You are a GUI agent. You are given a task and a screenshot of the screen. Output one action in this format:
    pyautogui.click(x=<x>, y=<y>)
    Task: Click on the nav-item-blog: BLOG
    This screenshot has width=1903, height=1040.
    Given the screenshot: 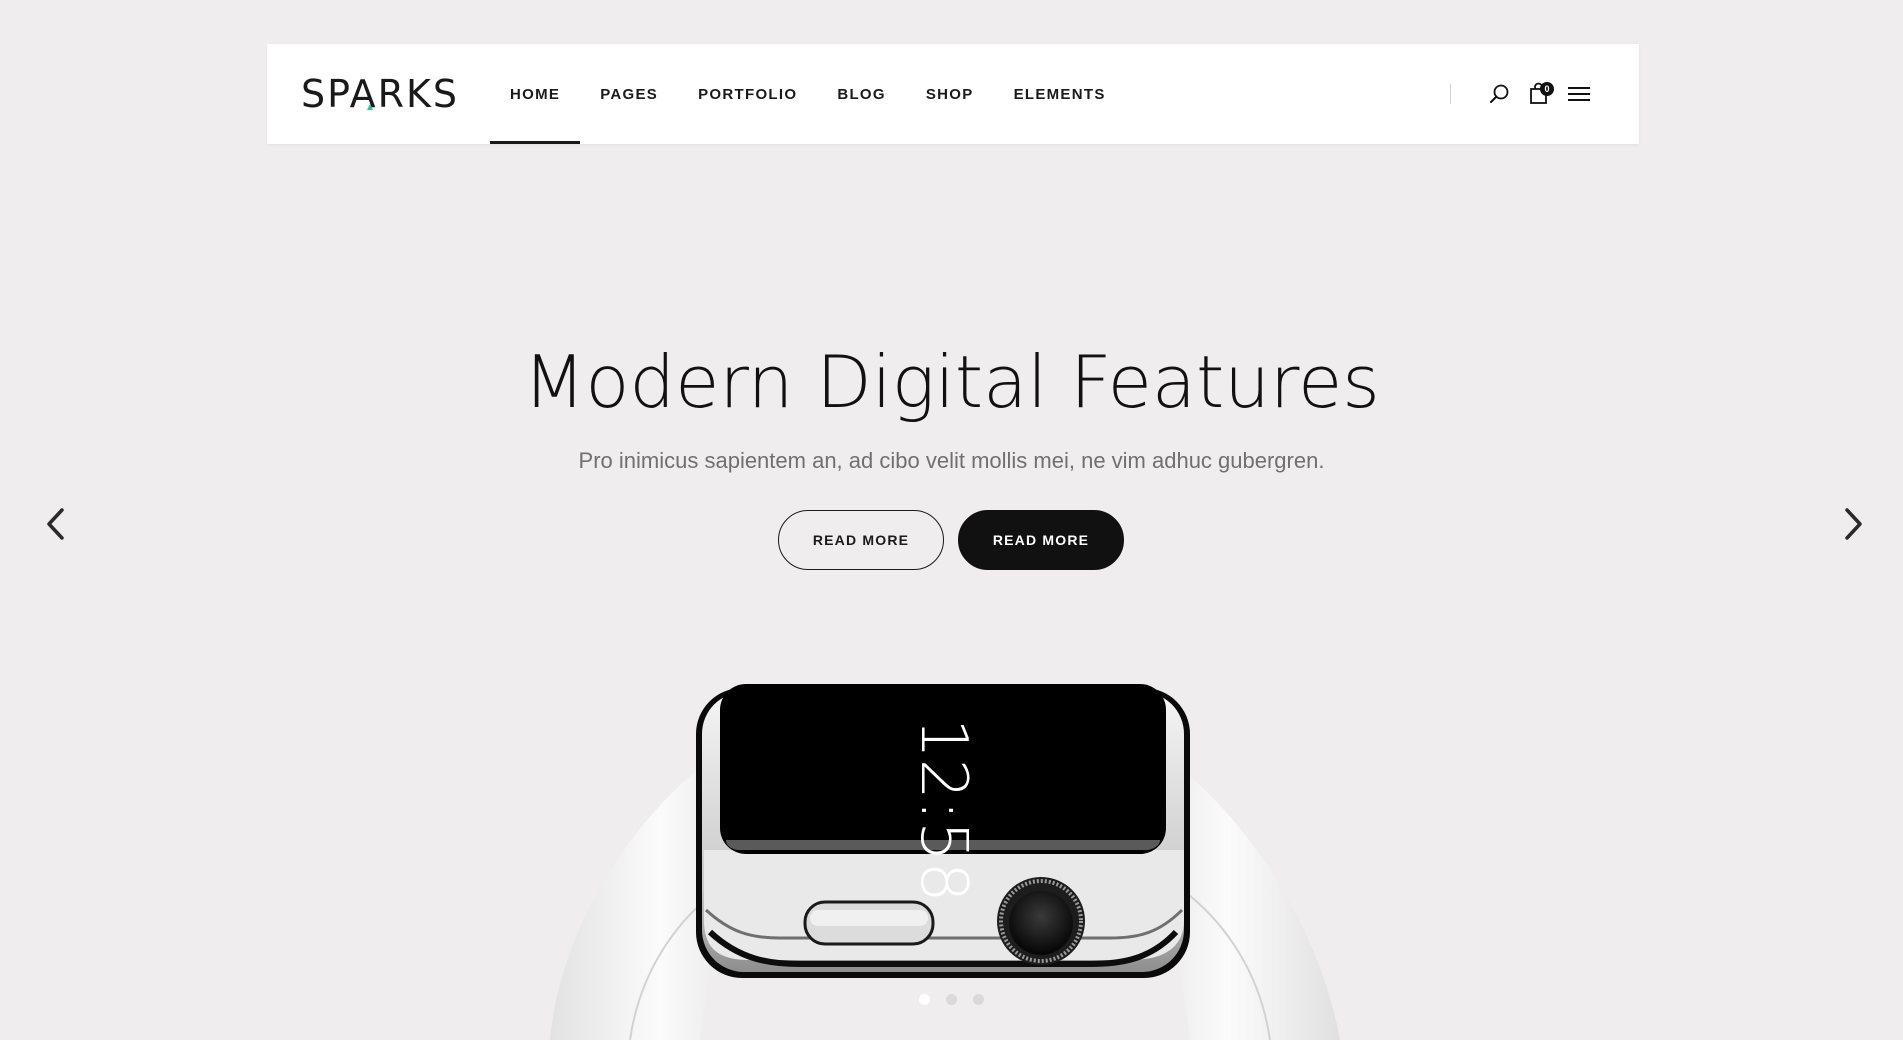 What is the action you would take?
    pyautogui.click(x=861, y=94)
    